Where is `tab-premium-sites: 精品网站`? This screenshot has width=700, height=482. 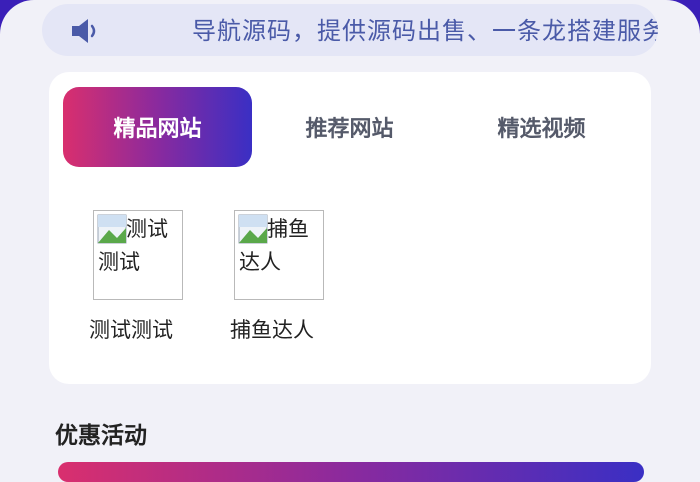
tab-premium-sites: 精品网站 is located at coordinates (157, 127).